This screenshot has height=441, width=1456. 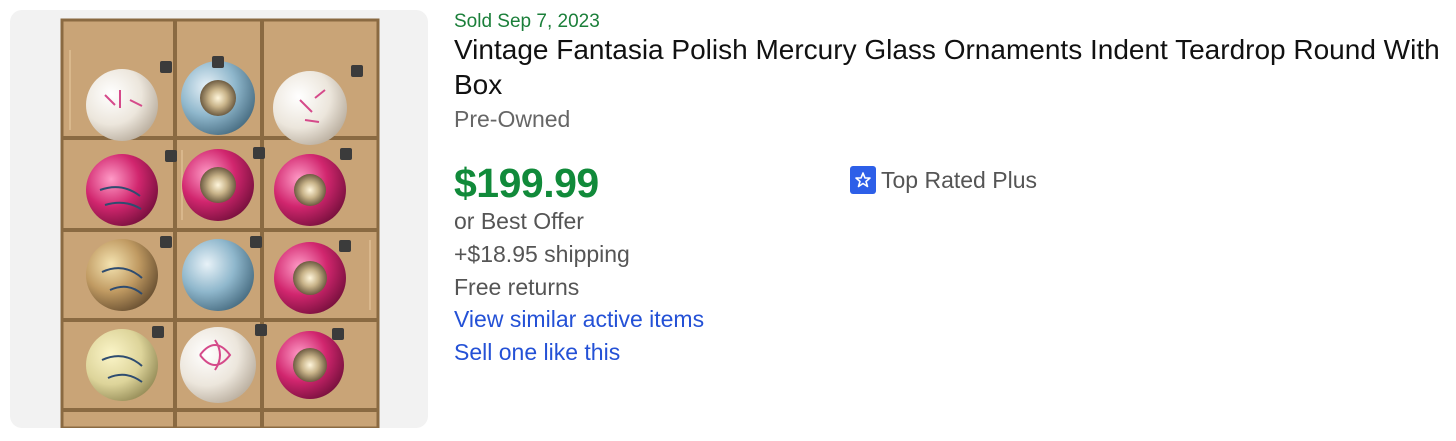 I want to click on returns-policy: Free returns, so click(x=517, y=287).